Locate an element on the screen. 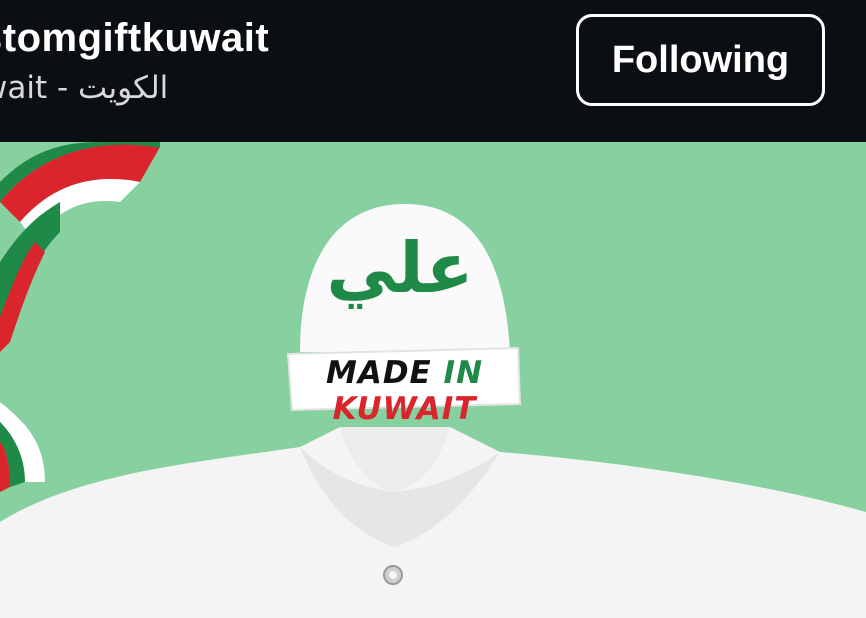  band-word-made: MADE is located at coordinates (378, 373).